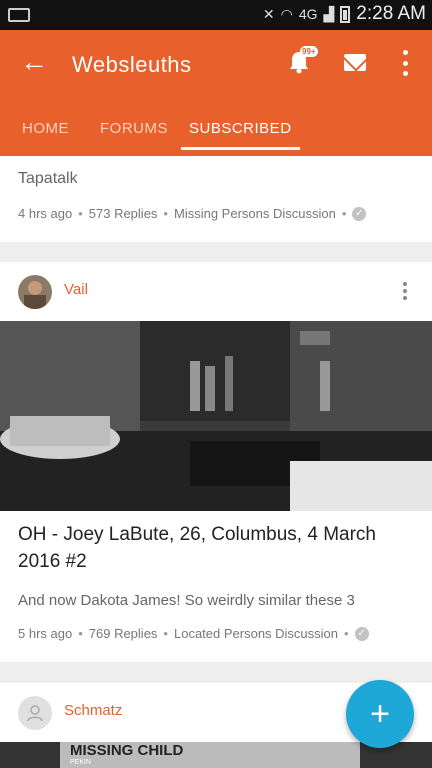 The width and height of the screenshot is (432, 768). I want to click on image-caption: MISSING CHILD, so click(210, 755).